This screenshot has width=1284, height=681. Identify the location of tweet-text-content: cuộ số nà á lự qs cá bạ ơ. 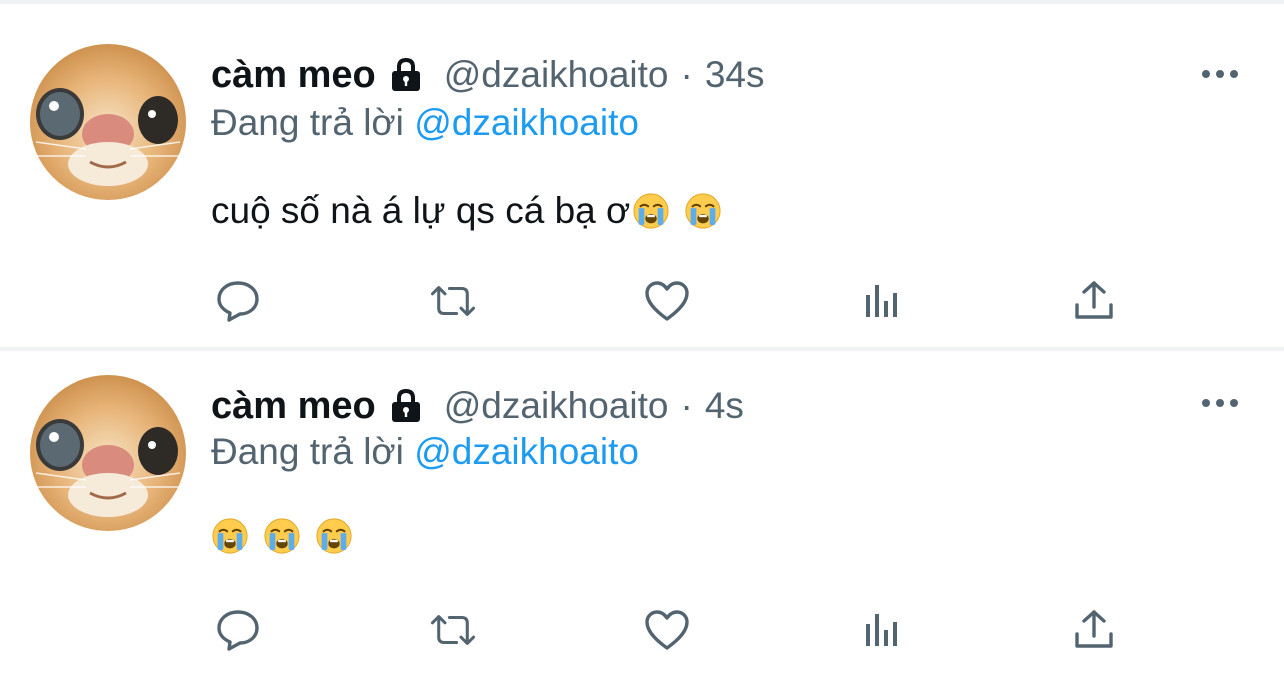
(421, 210).